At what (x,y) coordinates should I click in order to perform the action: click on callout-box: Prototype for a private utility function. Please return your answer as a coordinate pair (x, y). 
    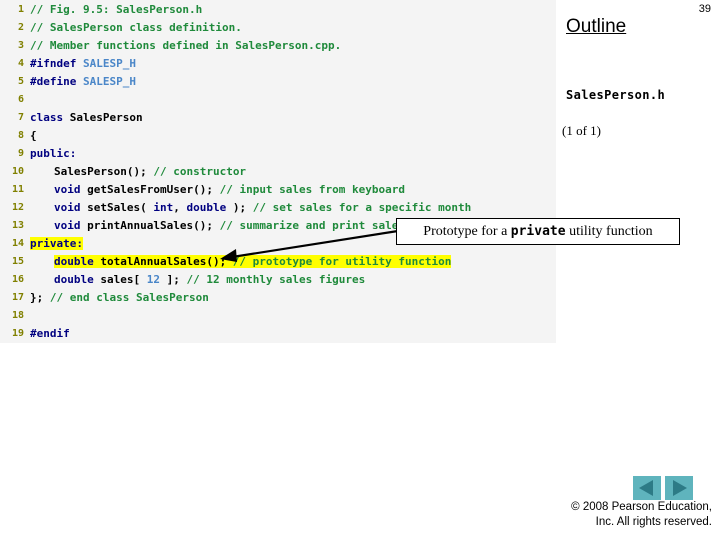
    Looking at the image, I should click on (538, 231).